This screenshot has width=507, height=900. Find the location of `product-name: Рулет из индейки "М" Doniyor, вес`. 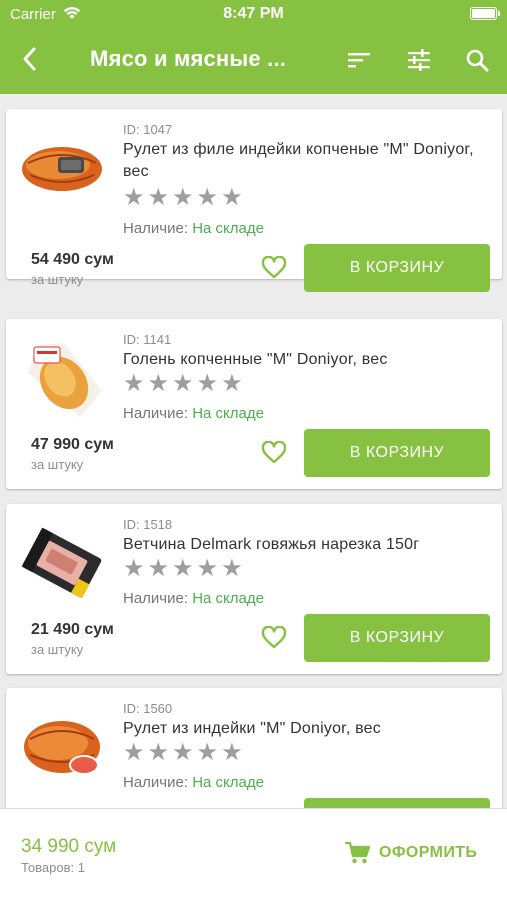

product-name: Рулет из индейки "М" Doniyor, вес is located at coordinates (305, 729).